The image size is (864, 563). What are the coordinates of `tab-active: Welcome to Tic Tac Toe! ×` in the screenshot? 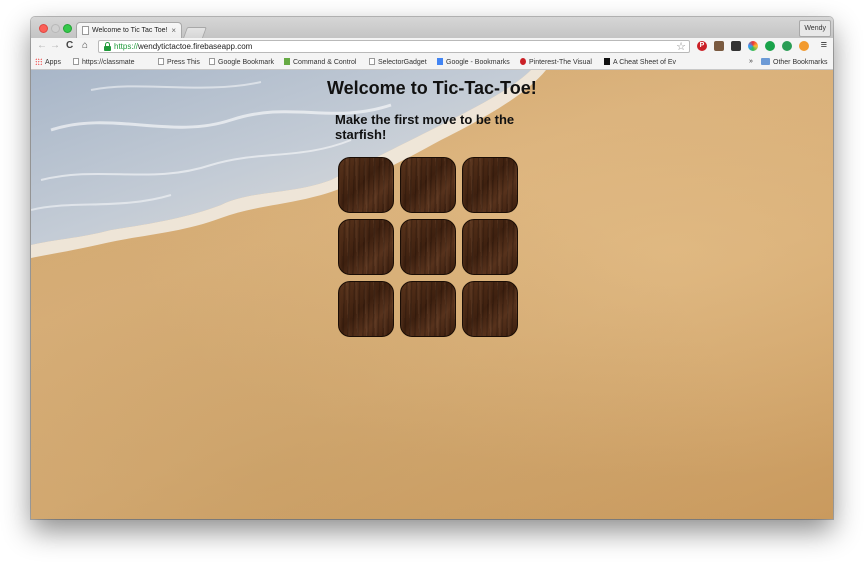 It's located at (129, 30).